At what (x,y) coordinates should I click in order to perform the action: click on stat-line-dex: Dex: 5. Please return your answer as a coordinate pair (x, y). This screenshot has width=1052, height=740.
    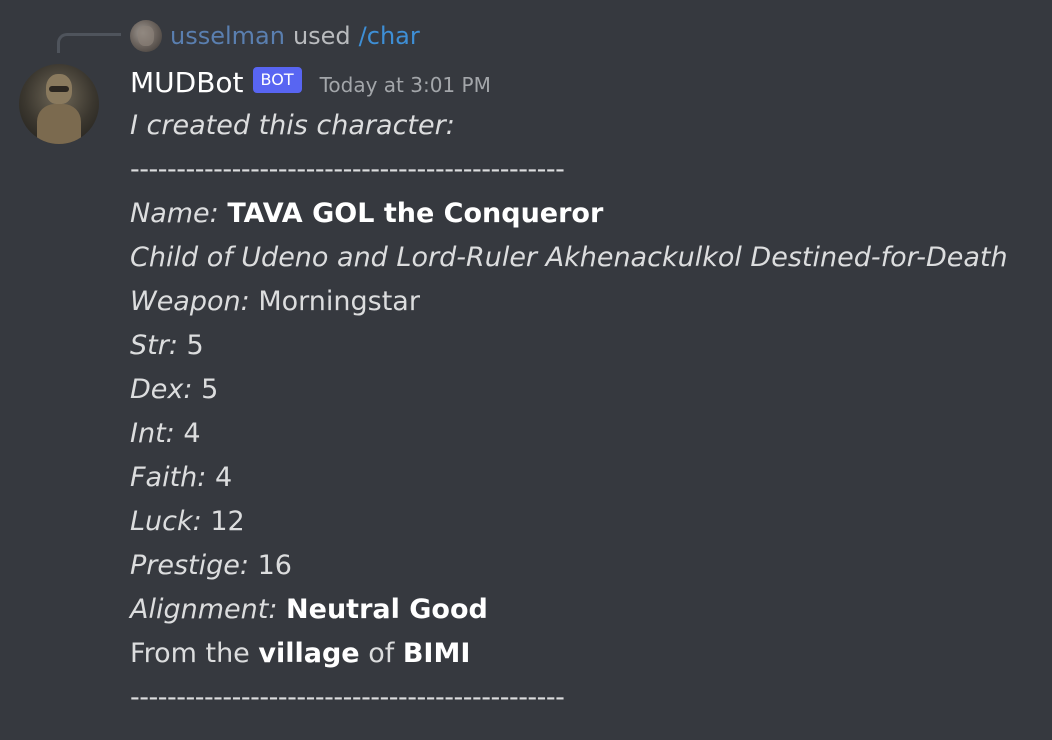
    Looking at the image, I should click on (569, 390).